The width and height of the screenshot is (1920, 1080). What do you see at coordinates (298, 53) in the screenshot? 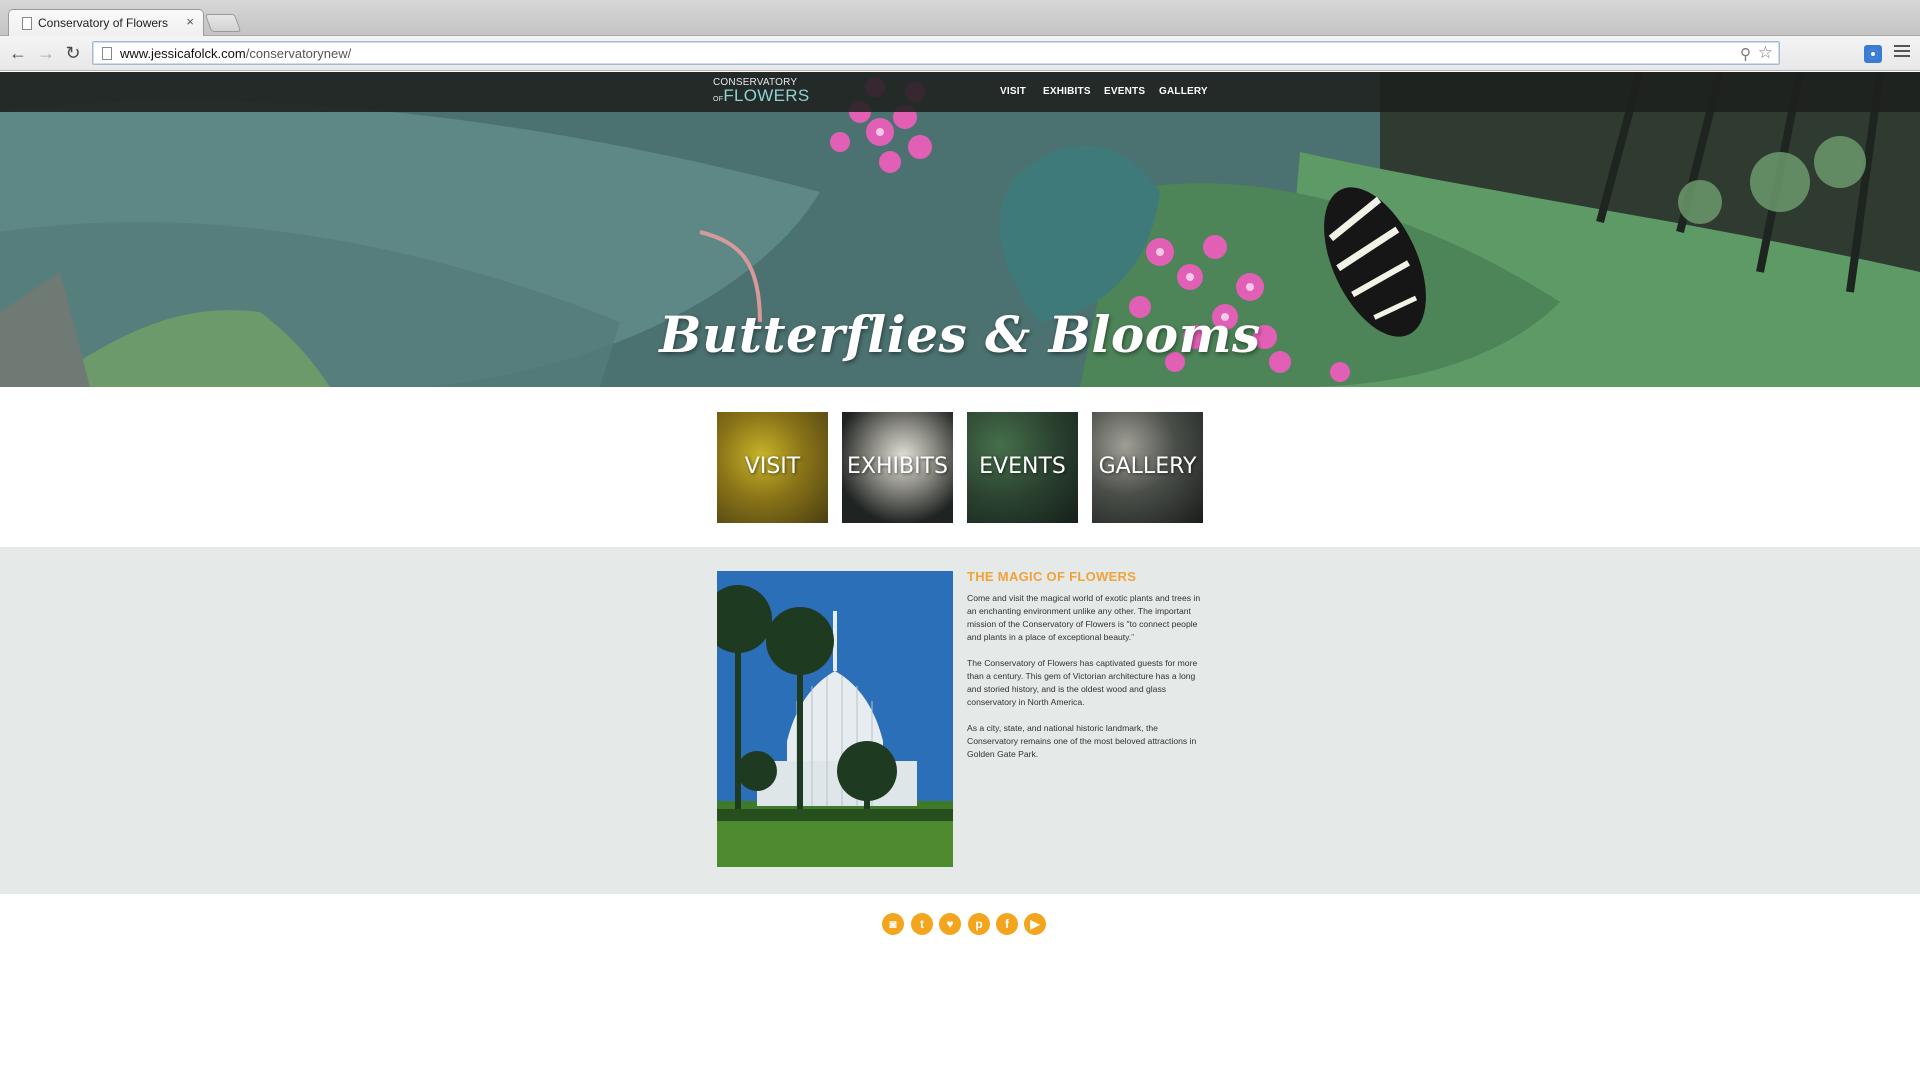
I see `url-path: /conservatorynew/` at bounding box center [298, 53].